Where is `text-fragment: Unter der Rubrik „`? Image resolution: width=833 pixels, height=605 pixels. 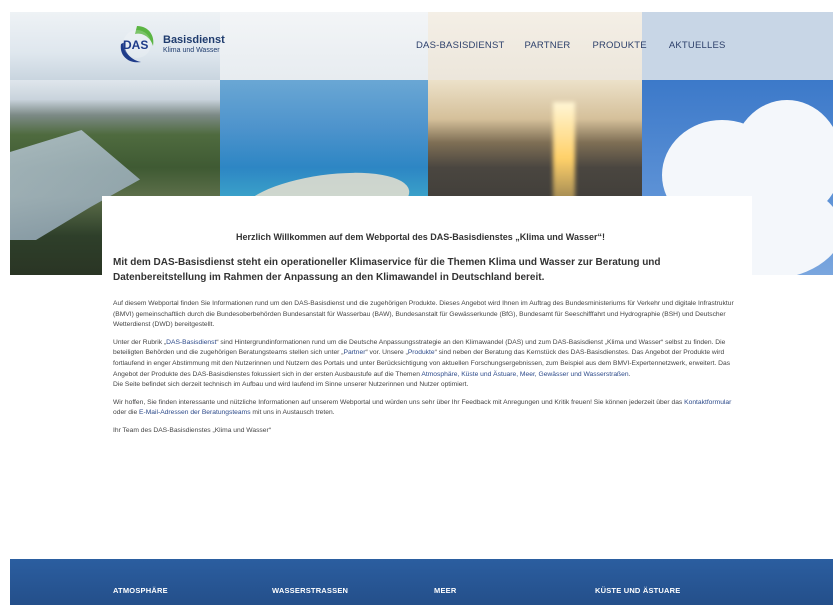
text-fragment: Unter der Rubrik „ is located at coordinates (140, 342).